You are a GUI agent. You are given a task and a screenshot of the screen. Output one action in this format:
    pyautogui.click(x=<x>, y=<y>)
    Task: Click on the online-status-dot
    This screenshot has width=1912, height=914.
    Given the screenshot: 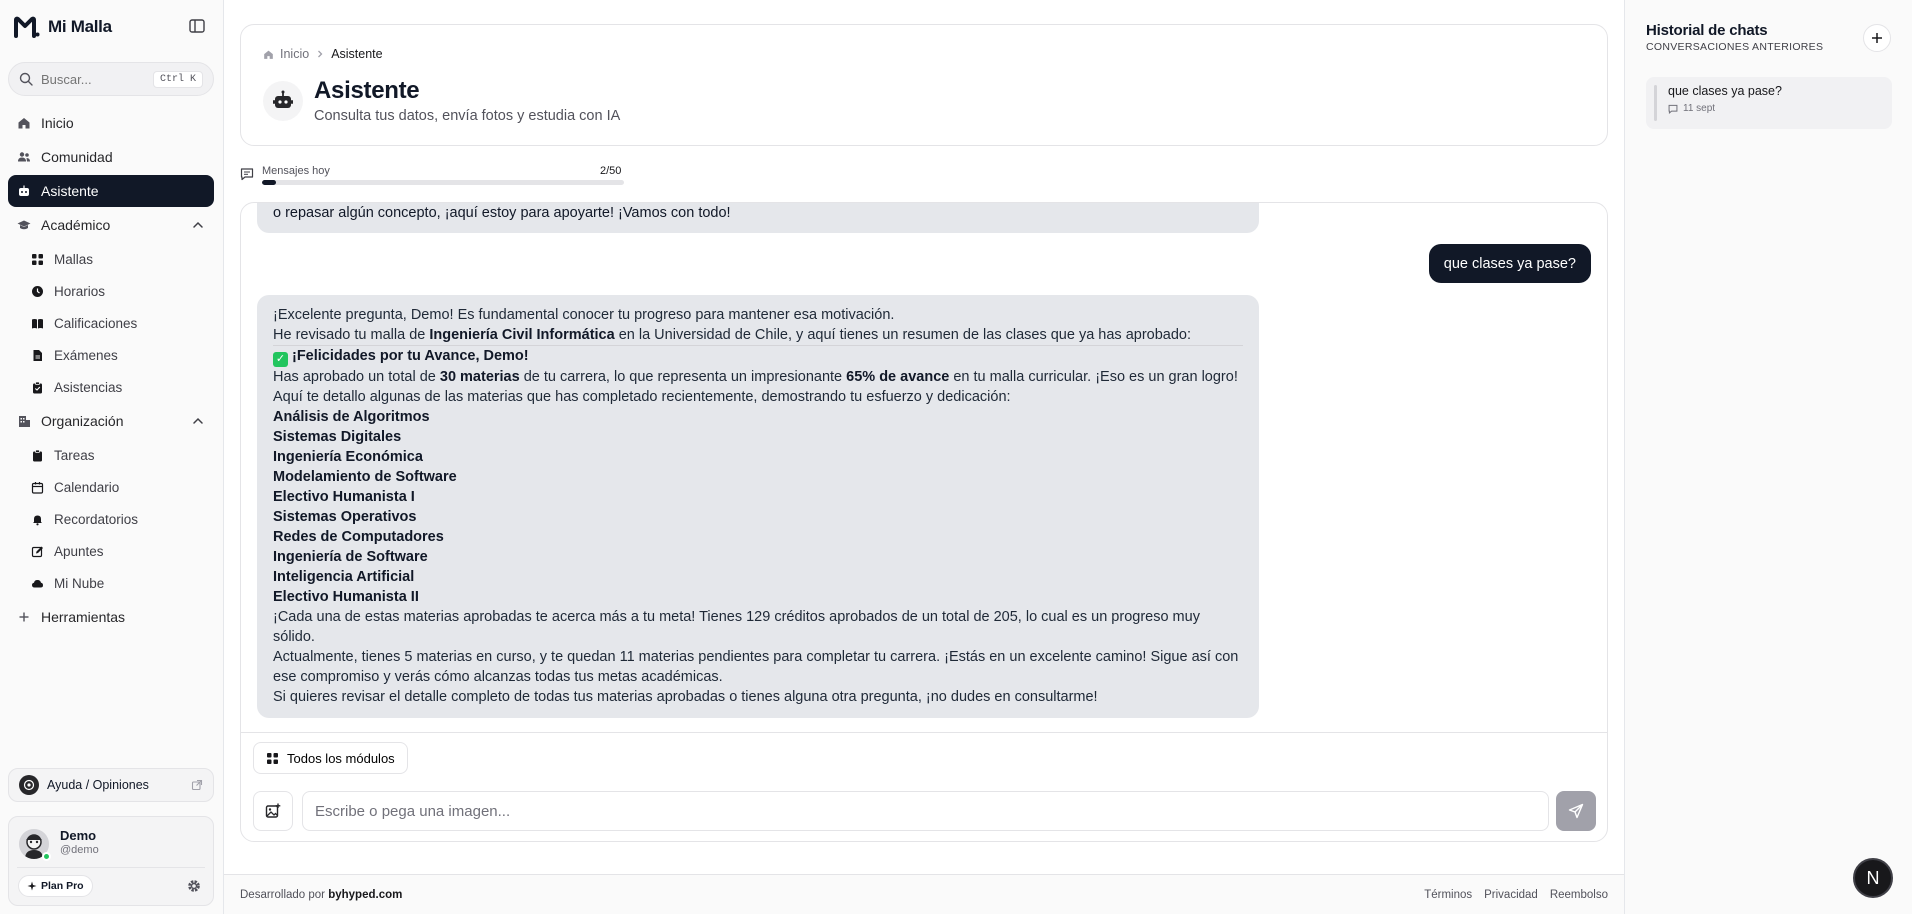 What is the action you would take?
    pyautogui.click(x=46, y=856)
    